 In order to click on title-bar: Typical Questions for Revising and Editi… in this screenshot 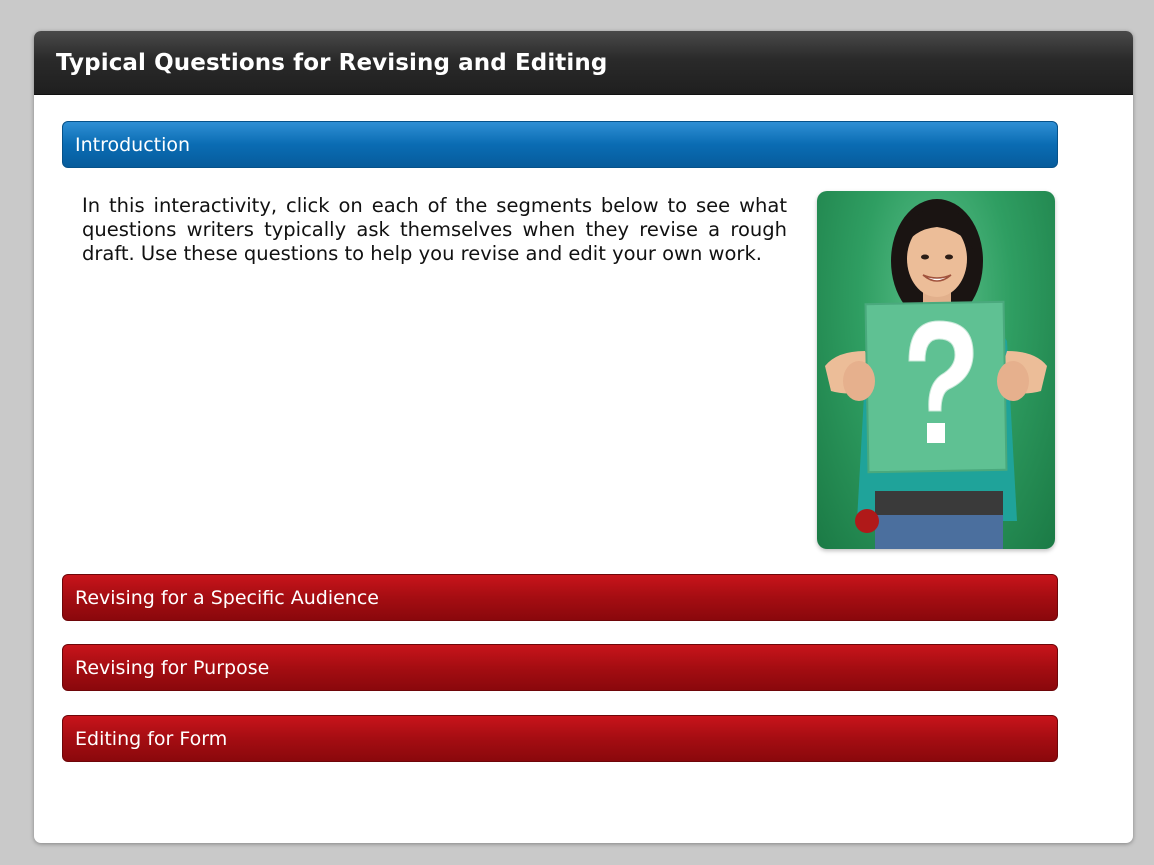, I will do `click(583, 63)`.